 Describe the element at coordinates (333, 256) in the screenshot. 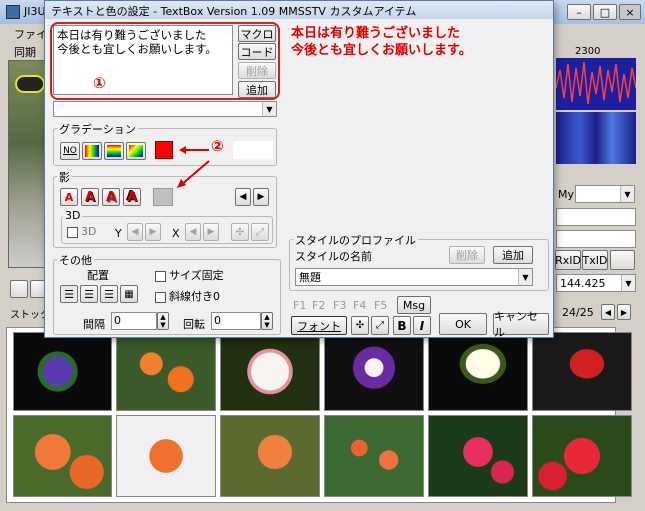

I see `style-name-label: スタイルの名前` at that location.